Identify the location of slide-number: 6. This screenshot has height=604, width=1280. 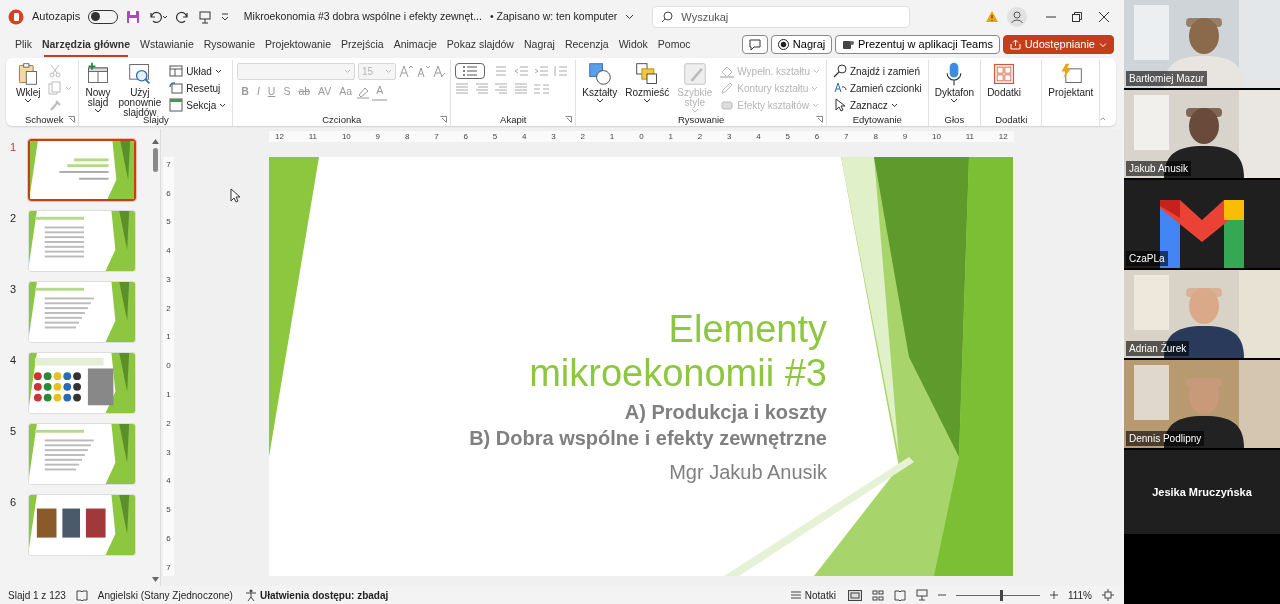
(14, 502).